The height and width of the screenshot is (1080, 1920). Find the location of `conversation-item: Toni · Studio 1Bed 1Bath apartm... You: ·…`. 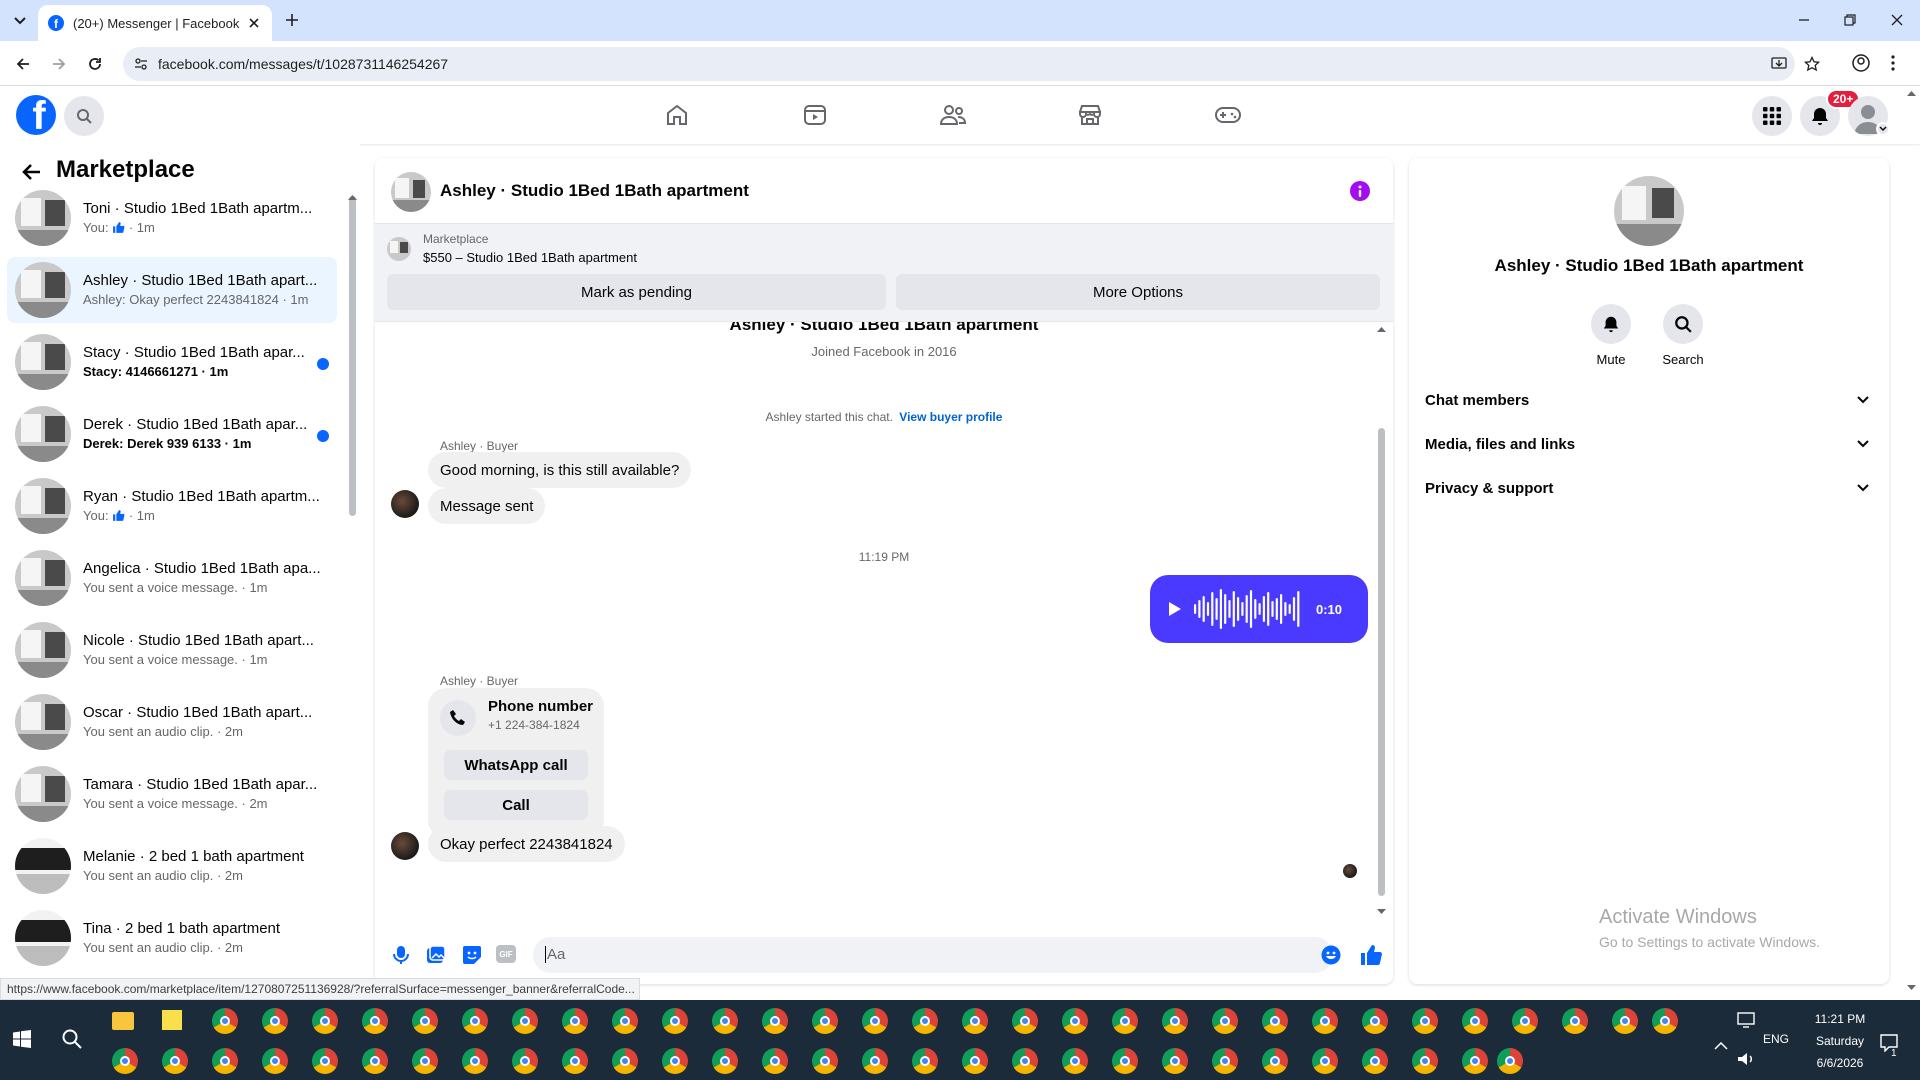

conversation-item: Toni · Studio 1Bed 1Bath apartm... You: ·… is located at coordinates (172, 218).